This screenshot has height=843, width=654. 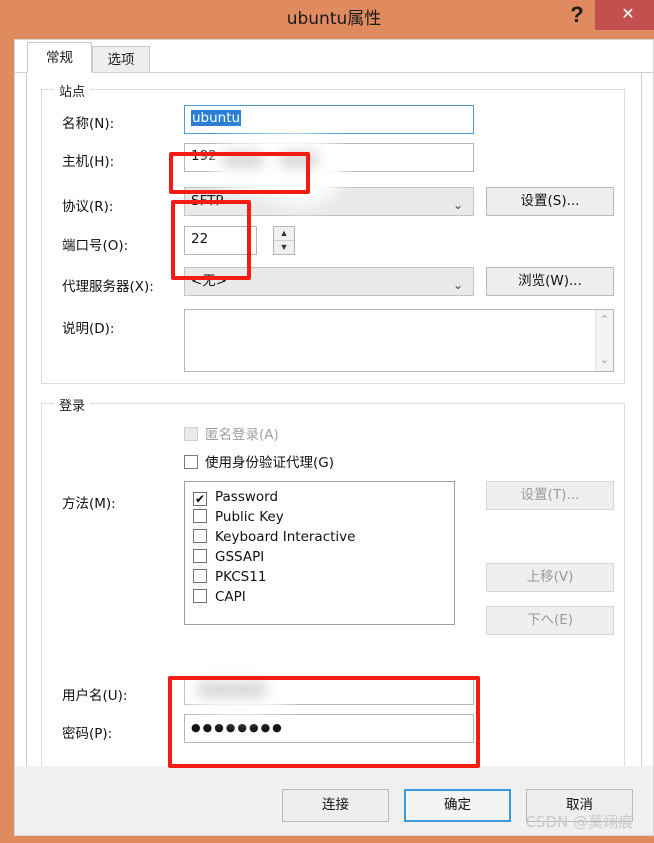 I want to click on username-input, so click(x=329, y=690).